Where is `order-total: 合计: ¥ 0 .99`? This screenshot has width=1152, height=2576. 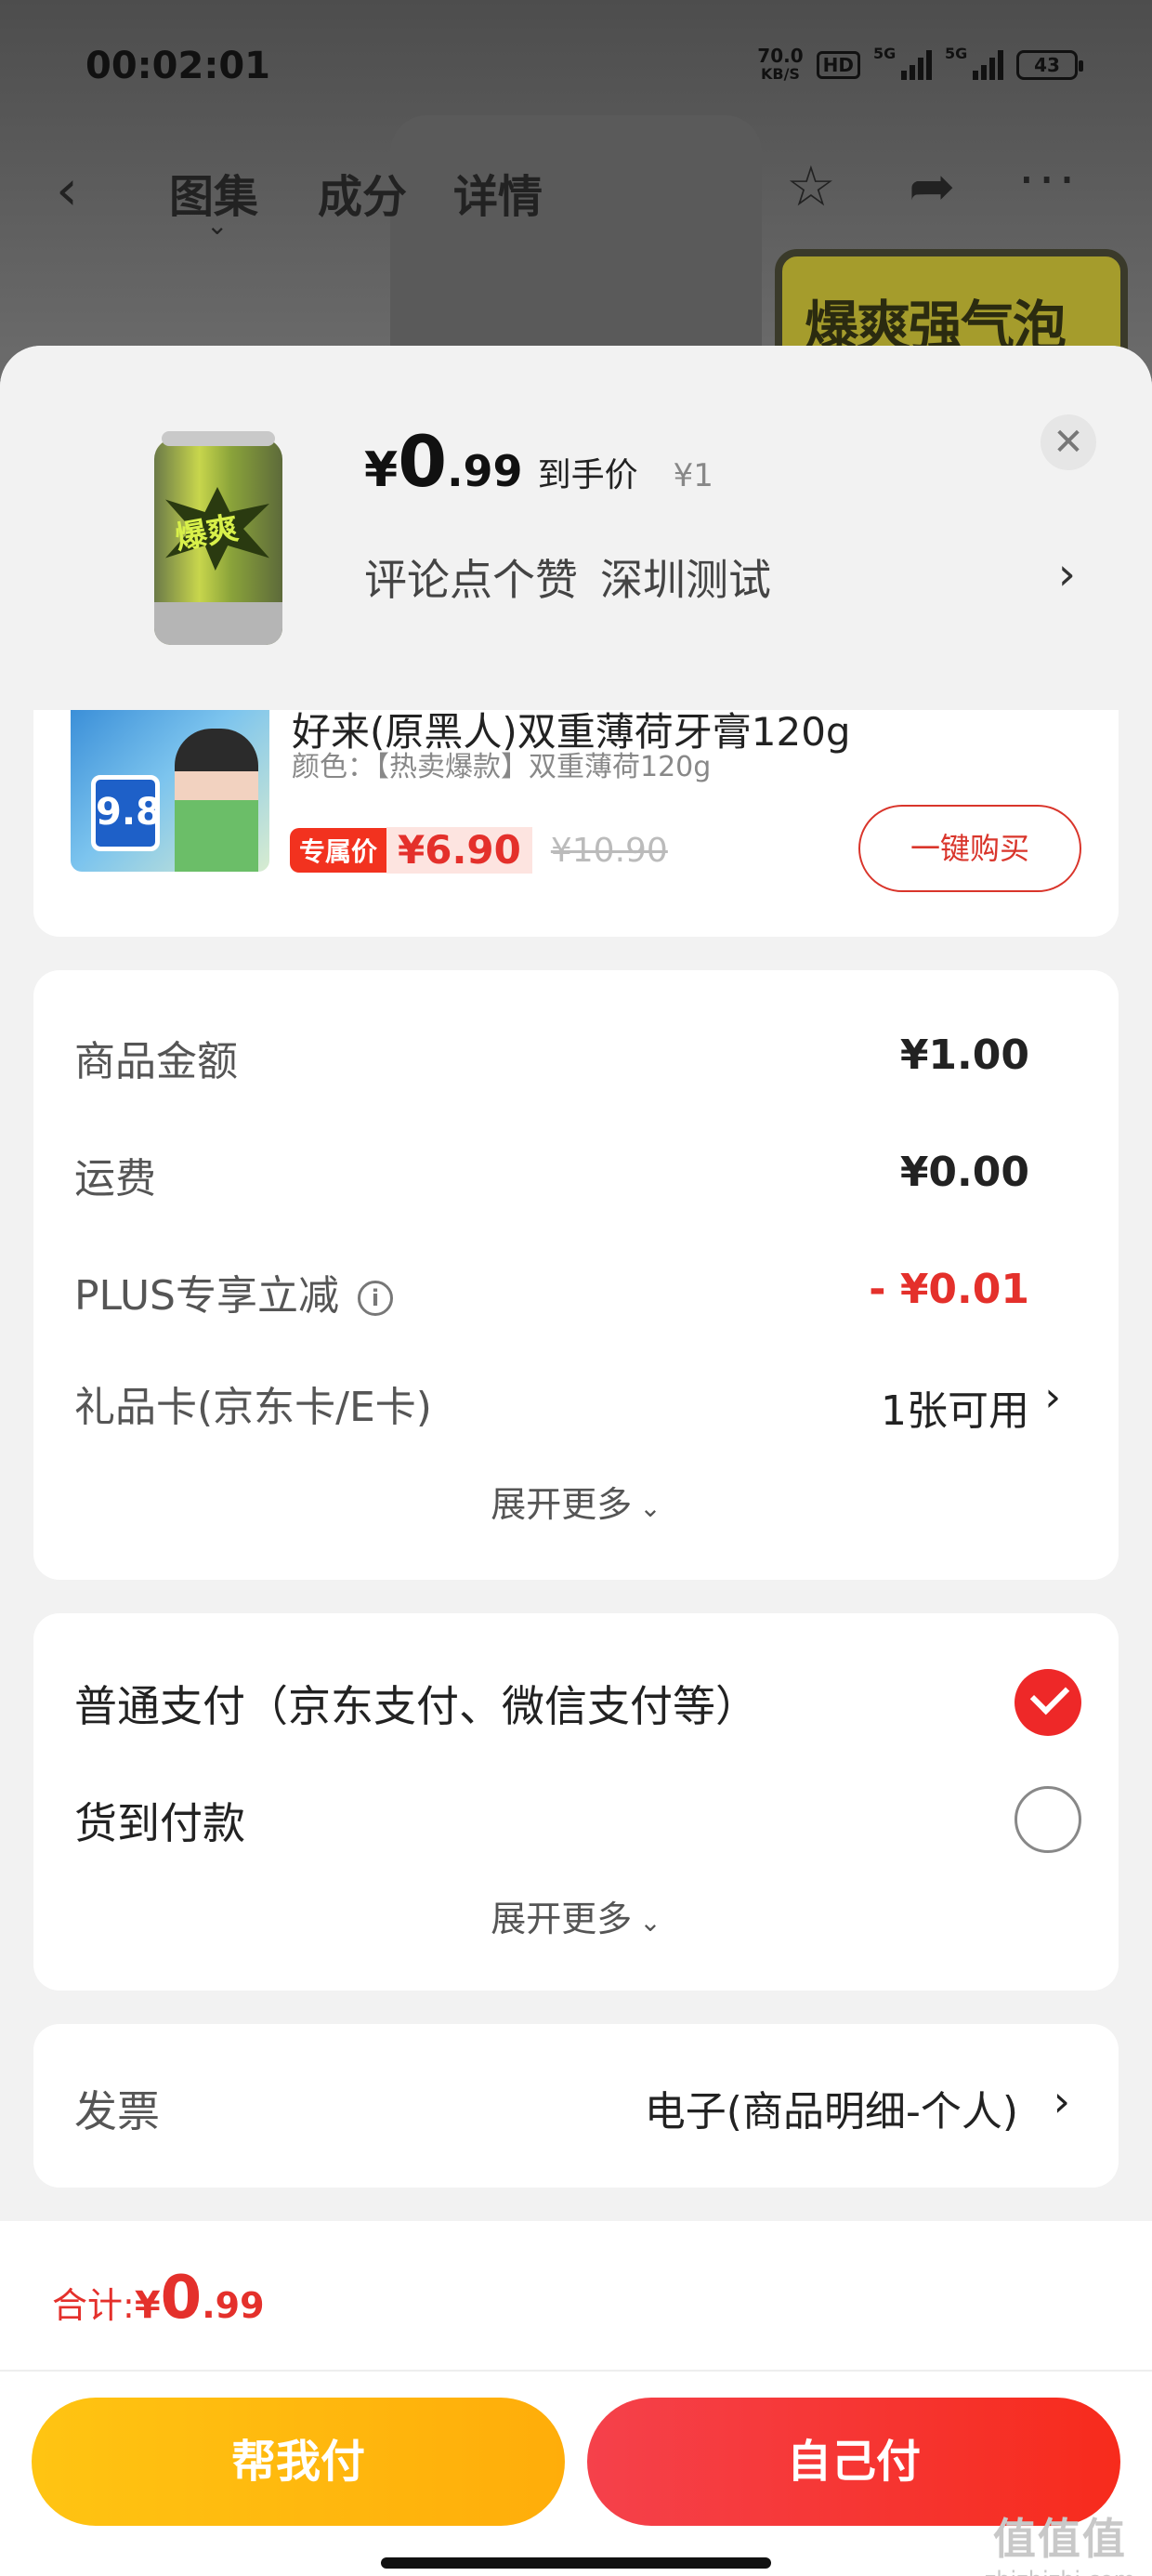
order-total: 合计: ¥ 0 .99 is located at coordinates (158, 2298).